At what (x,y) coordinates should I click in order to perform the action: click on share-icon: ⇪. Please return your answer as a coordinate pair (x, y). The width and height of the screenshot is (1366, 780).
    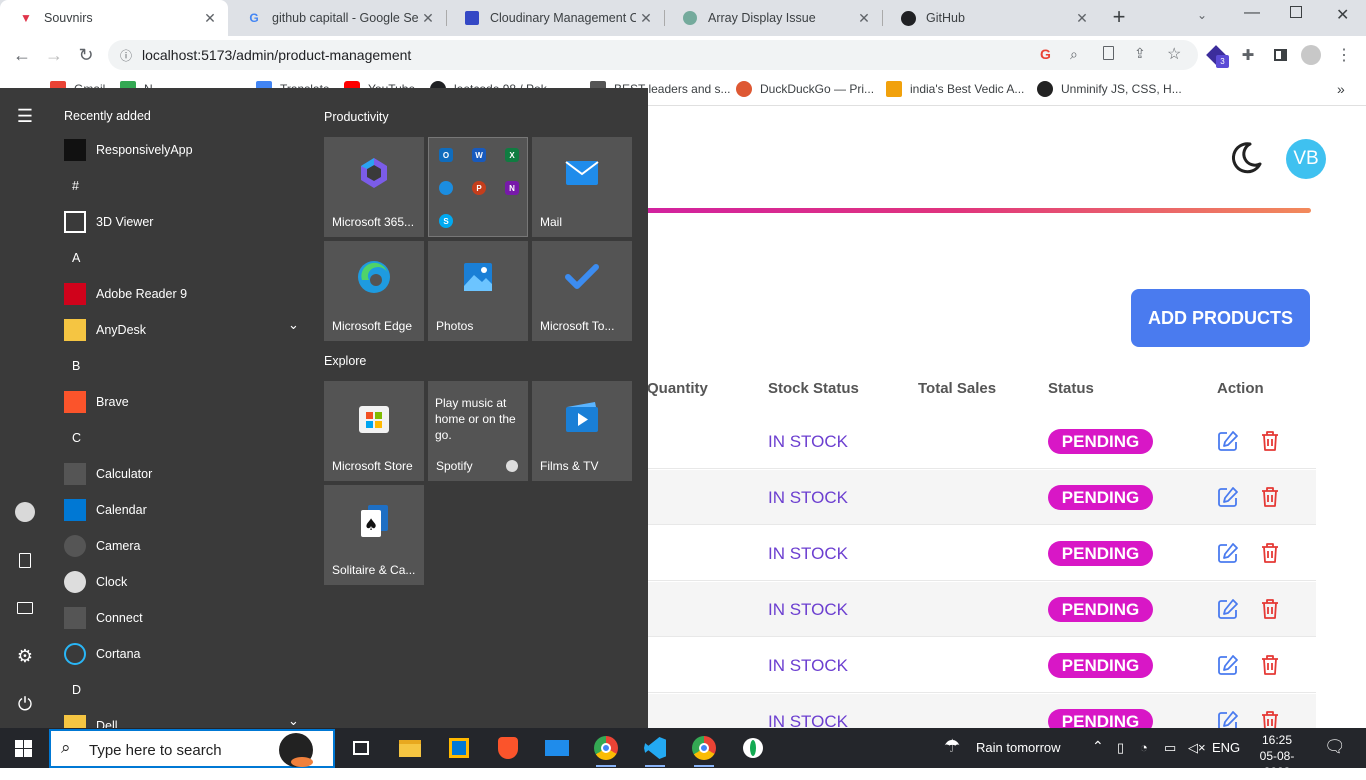
    Looking at the image, I should click on (1140, 53).